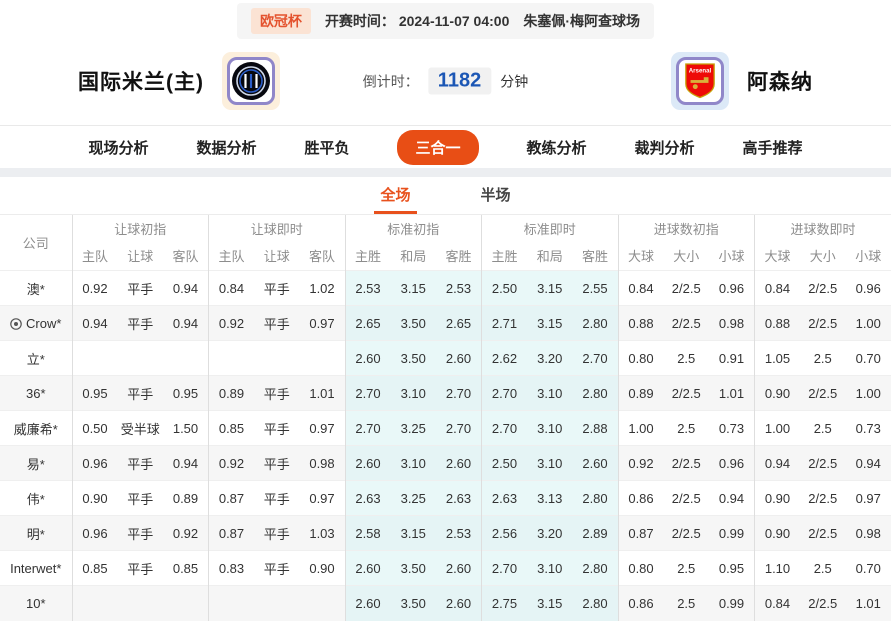 The image size is (891, 624). Describe the element at coordinates (326, 147) in the screenshot. I see `nav-tab-3: 胜平负` at that location.